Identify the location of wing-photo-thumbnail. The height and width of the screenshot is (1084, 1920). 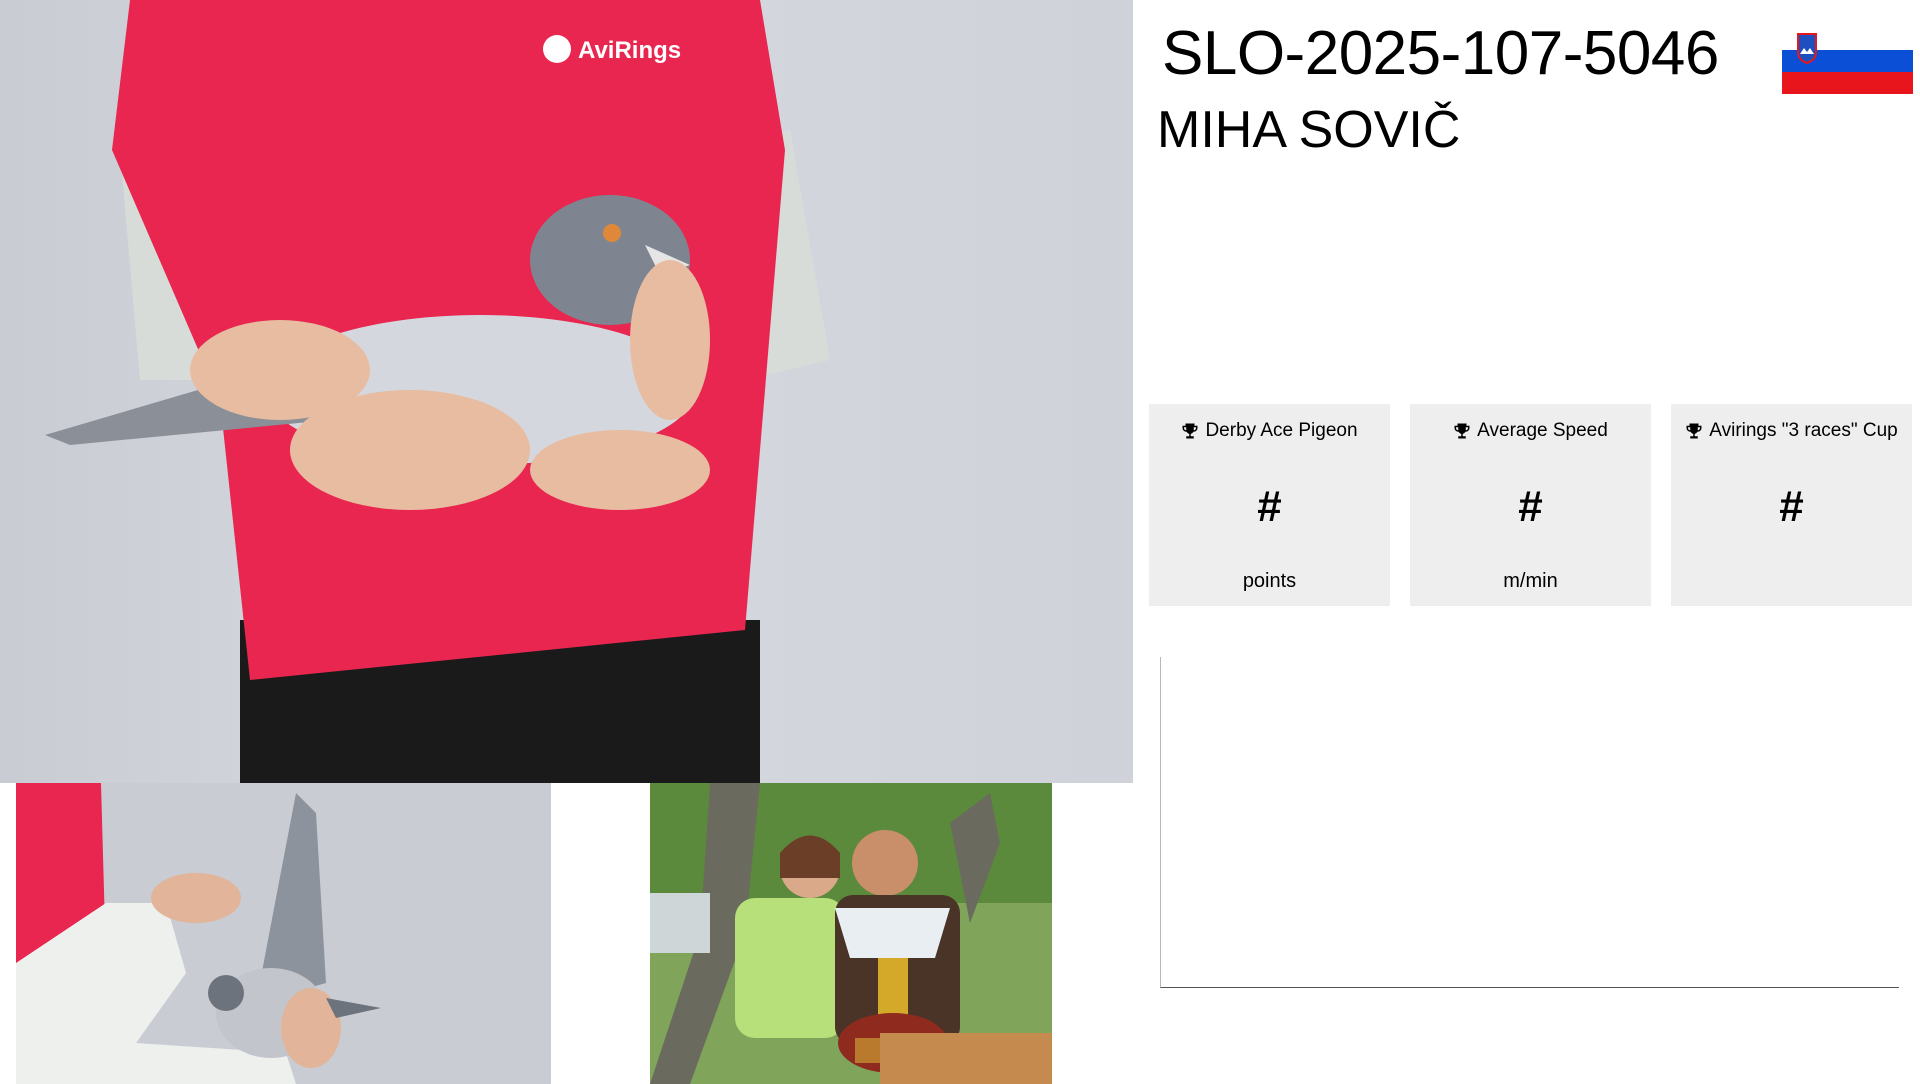
(283, 933).